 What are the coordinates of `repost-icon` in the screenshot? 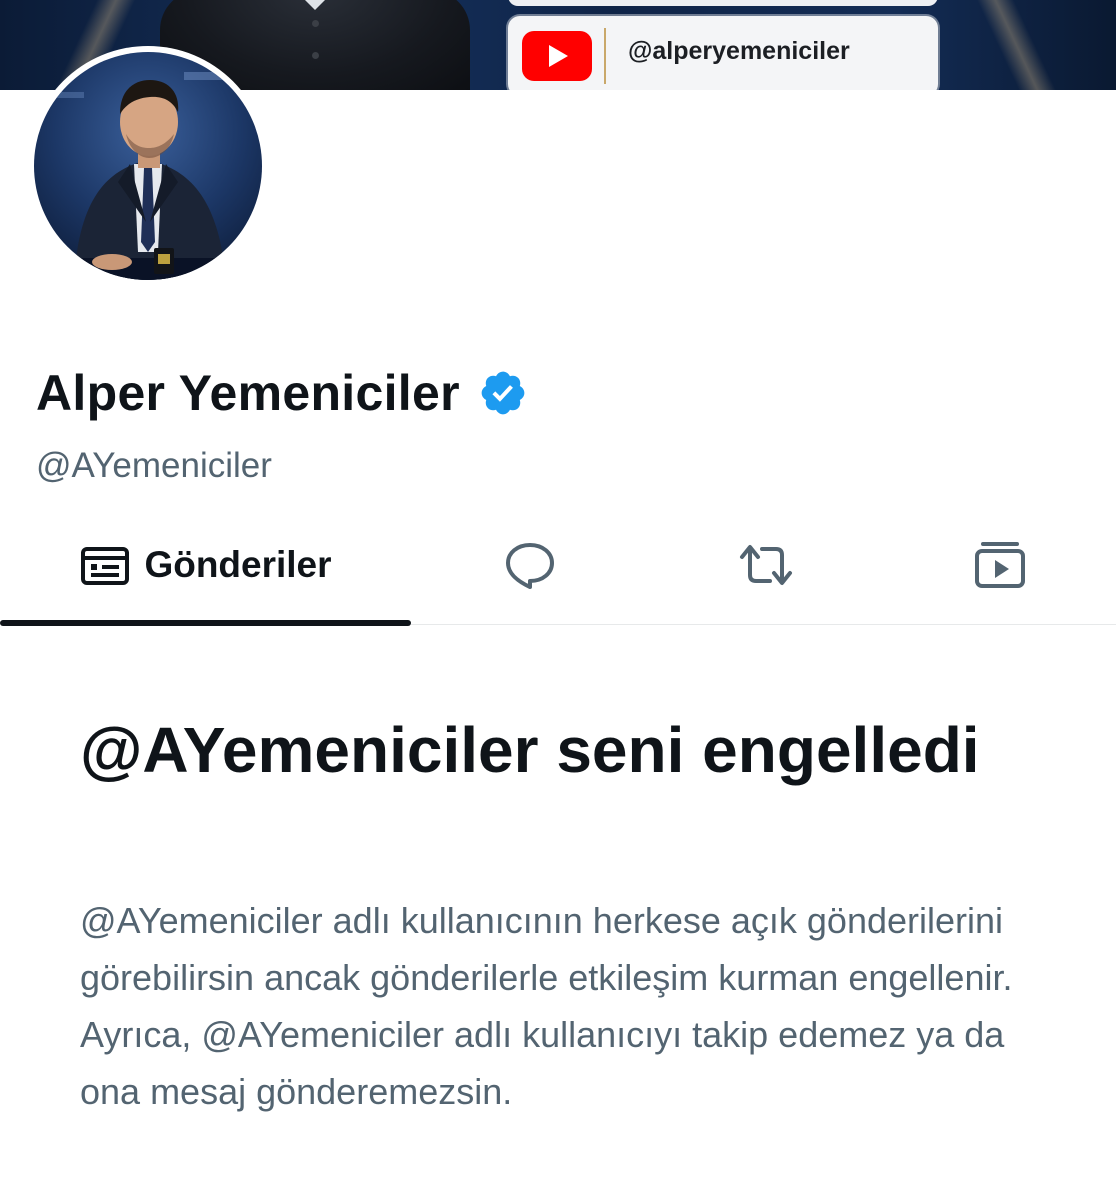 It's located at (766, 565).